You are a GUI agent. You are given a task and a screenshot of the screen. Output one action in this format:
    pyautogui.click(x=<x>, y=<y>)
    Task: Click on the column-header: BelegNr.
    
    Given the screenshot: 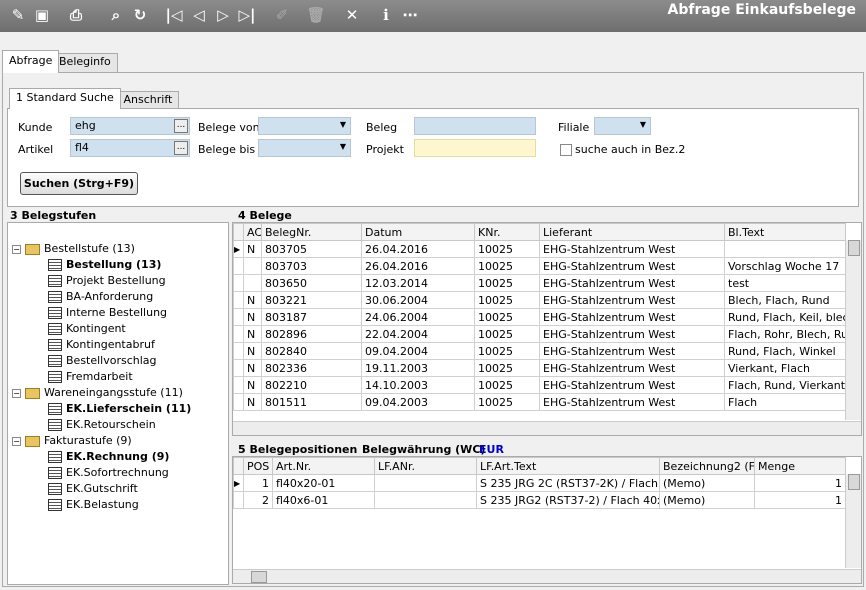 What is the action you would take?
    pyautogui.click(x=311, y=232)
    